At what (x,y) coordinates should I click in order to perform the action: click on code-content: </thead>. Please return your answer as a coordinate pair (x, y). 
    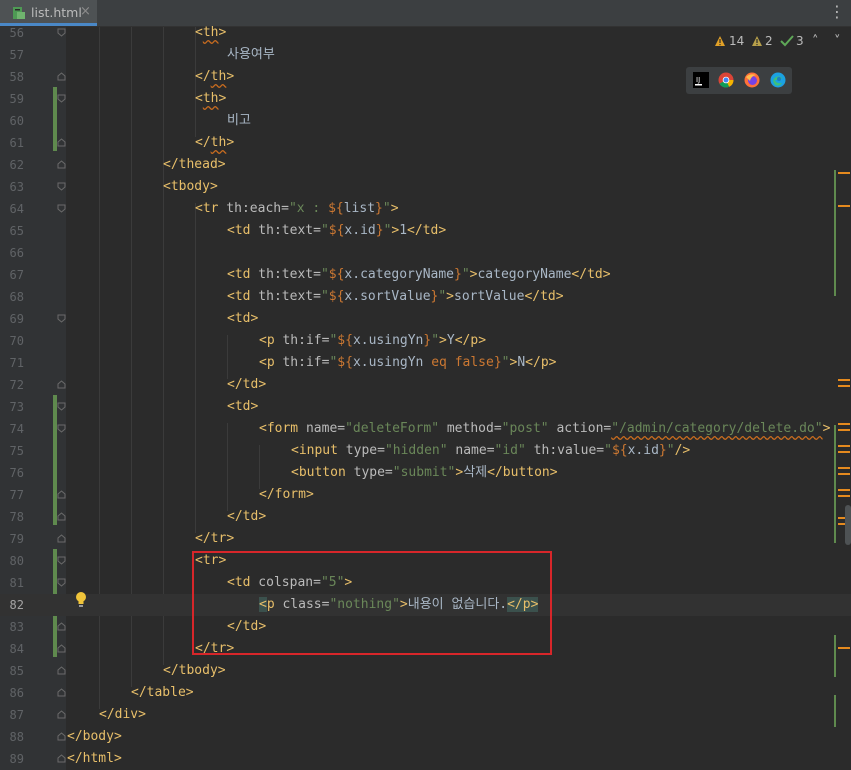
    Looking at the image, I should click on (194, 165).